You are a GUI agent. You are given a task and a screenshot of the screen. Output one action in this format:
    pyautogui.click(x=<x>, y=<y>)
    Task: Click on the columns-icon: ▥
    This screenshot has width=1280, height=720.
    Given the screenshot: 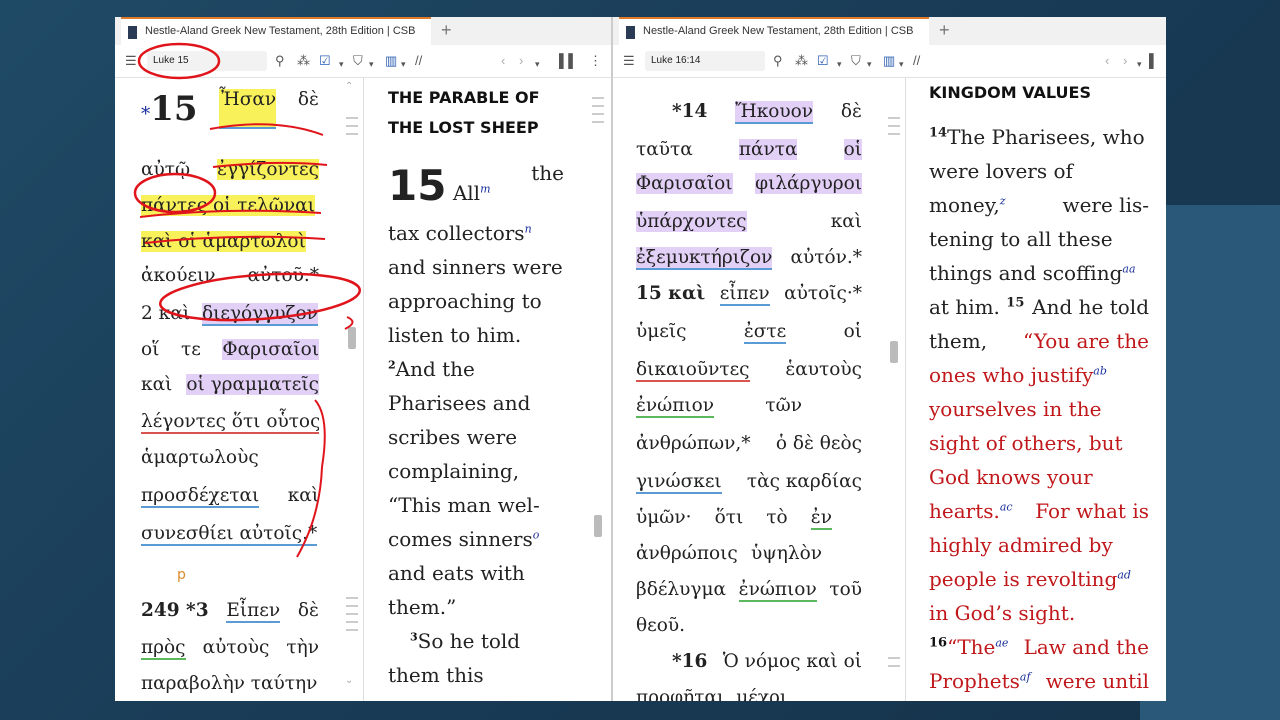 What is the action you would take?
    pyautogui.click(x=889, y=61)
    